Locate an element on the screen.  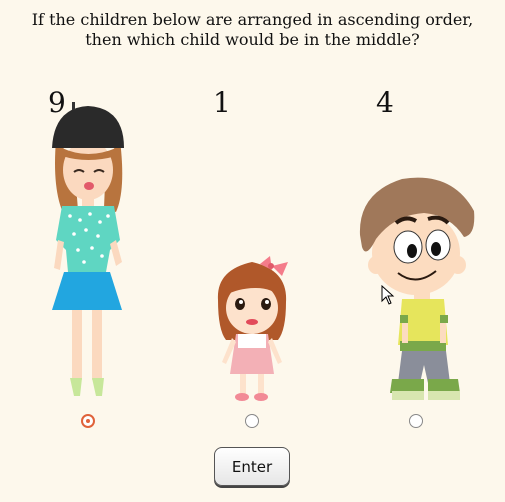
girl-small-icon is located at coordinates (253, 327).